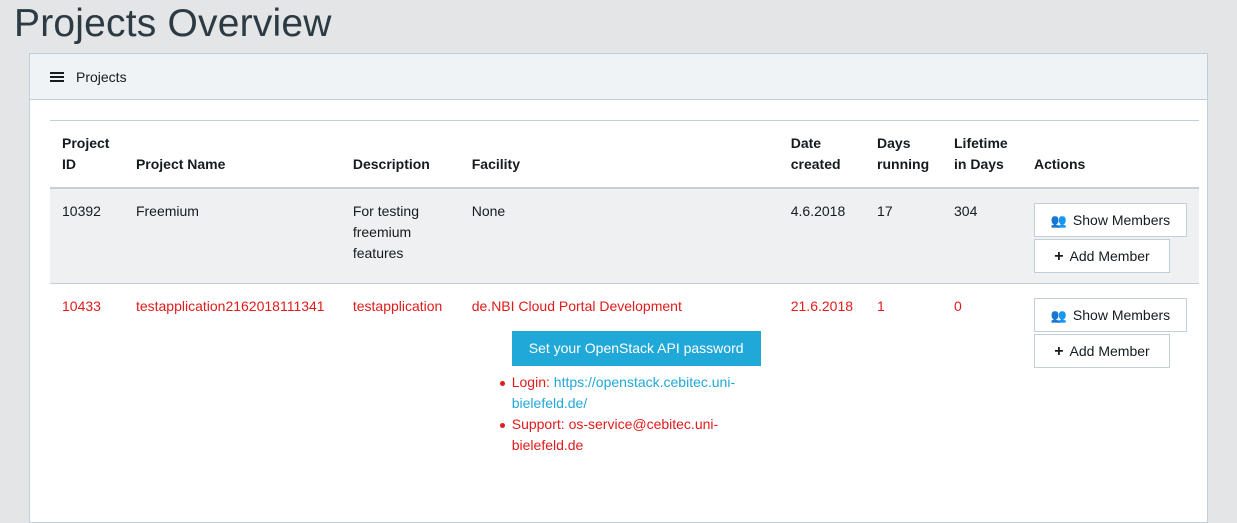  What do you see at coordinates (397, 306) in the screenshot?
I see `cell-description: testapplication` at bounding box center [397, 306].